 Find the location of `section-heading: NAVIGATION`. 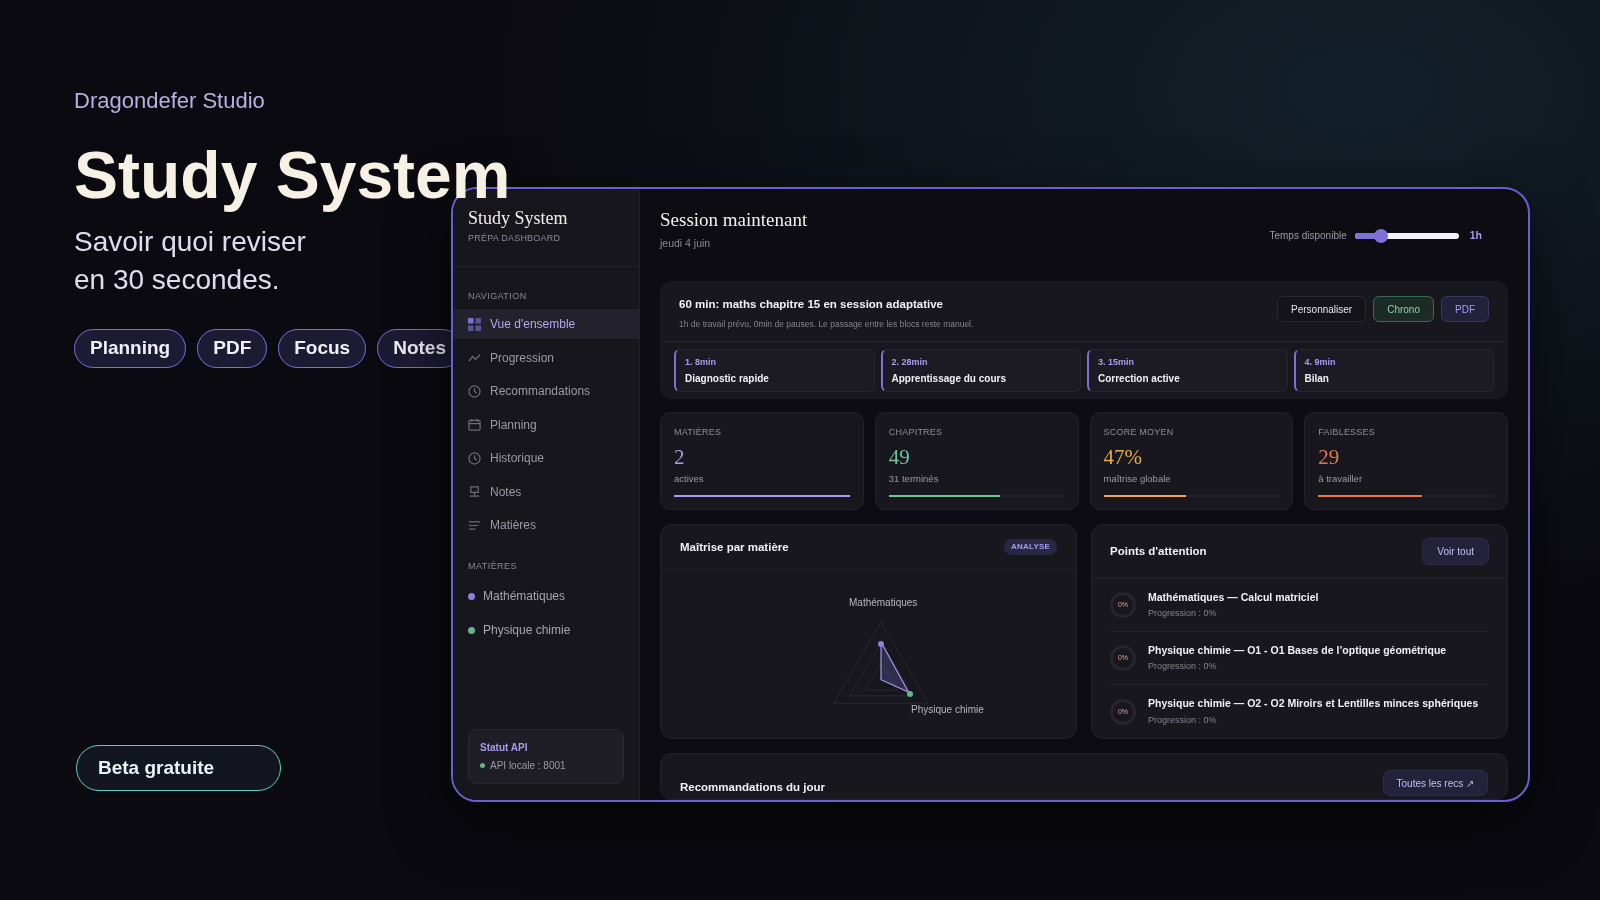

section-heading: NAVIGATION is located at coordinates (497, 296).